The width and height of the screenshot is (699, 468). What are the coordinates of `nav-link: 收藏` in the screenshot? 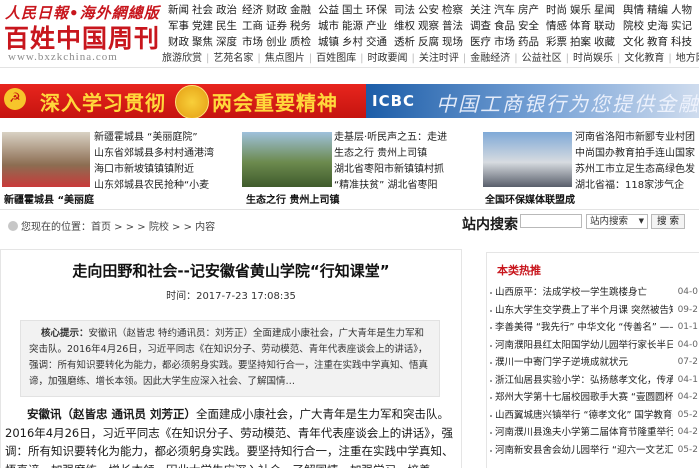 It's located at (604, 42).